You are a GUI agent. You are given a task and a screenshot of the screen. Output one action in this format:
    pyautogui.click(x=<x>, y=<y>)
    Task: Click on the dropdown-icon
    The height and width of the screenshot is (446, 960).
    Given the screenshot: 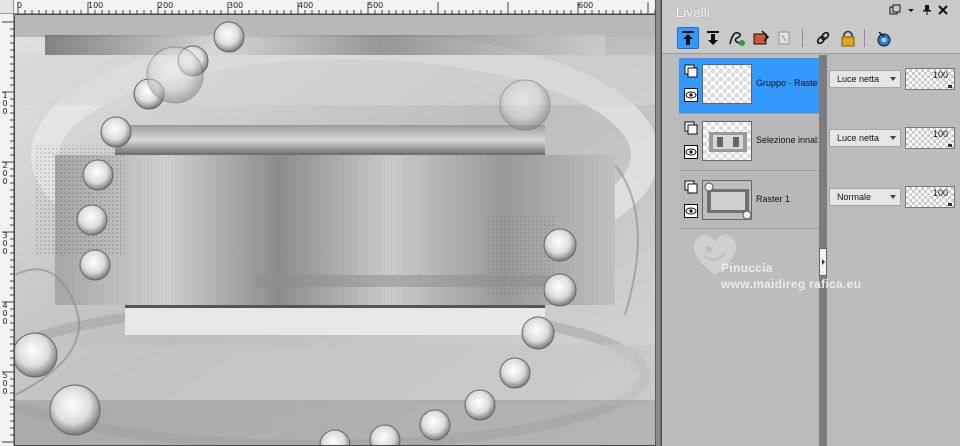 What is the action you would take?
    pyautogui.click(x=911, y=12)
    